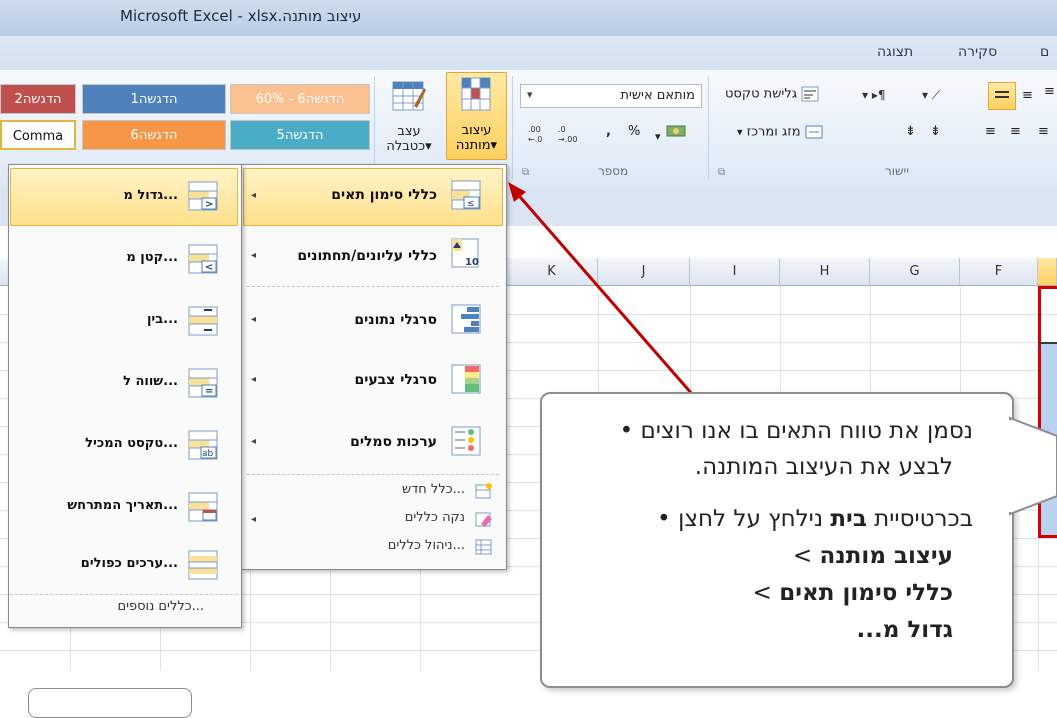  What do you see at coordinates (110, 703) in the screenshot?
I see `hint-button` at bounding box center [110, 703].